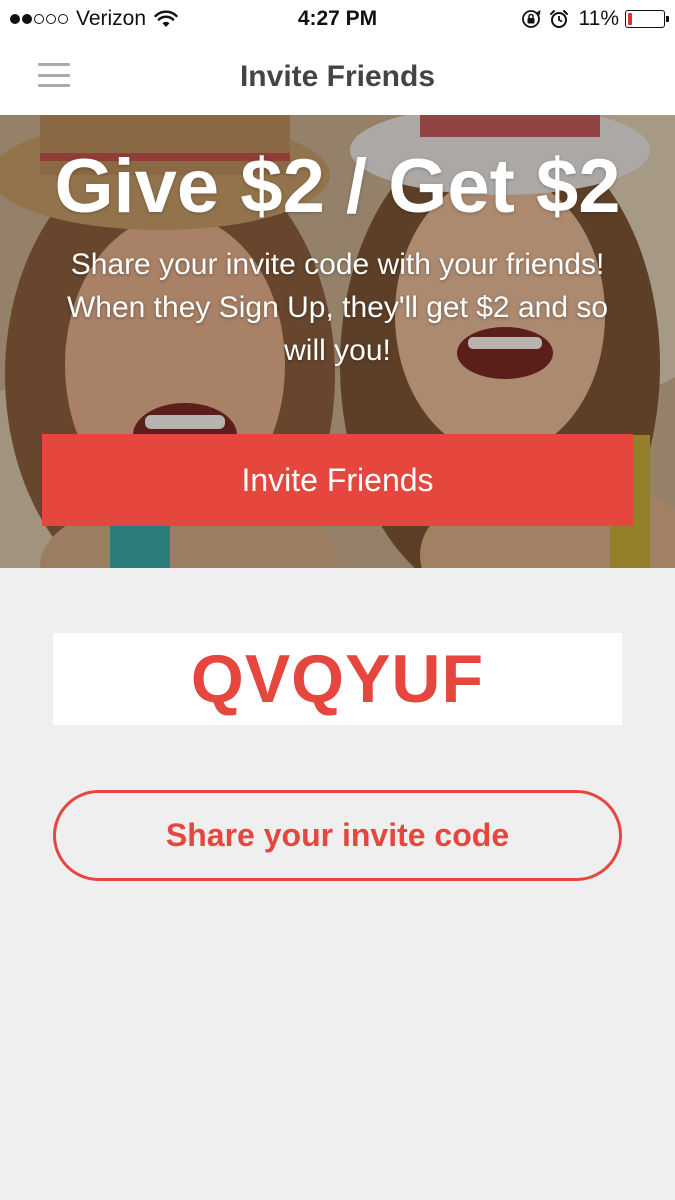 The height and width of the screenshot is (1200, 675). I want to click on navigation-bar: Invite Friends, so click(337, 76).